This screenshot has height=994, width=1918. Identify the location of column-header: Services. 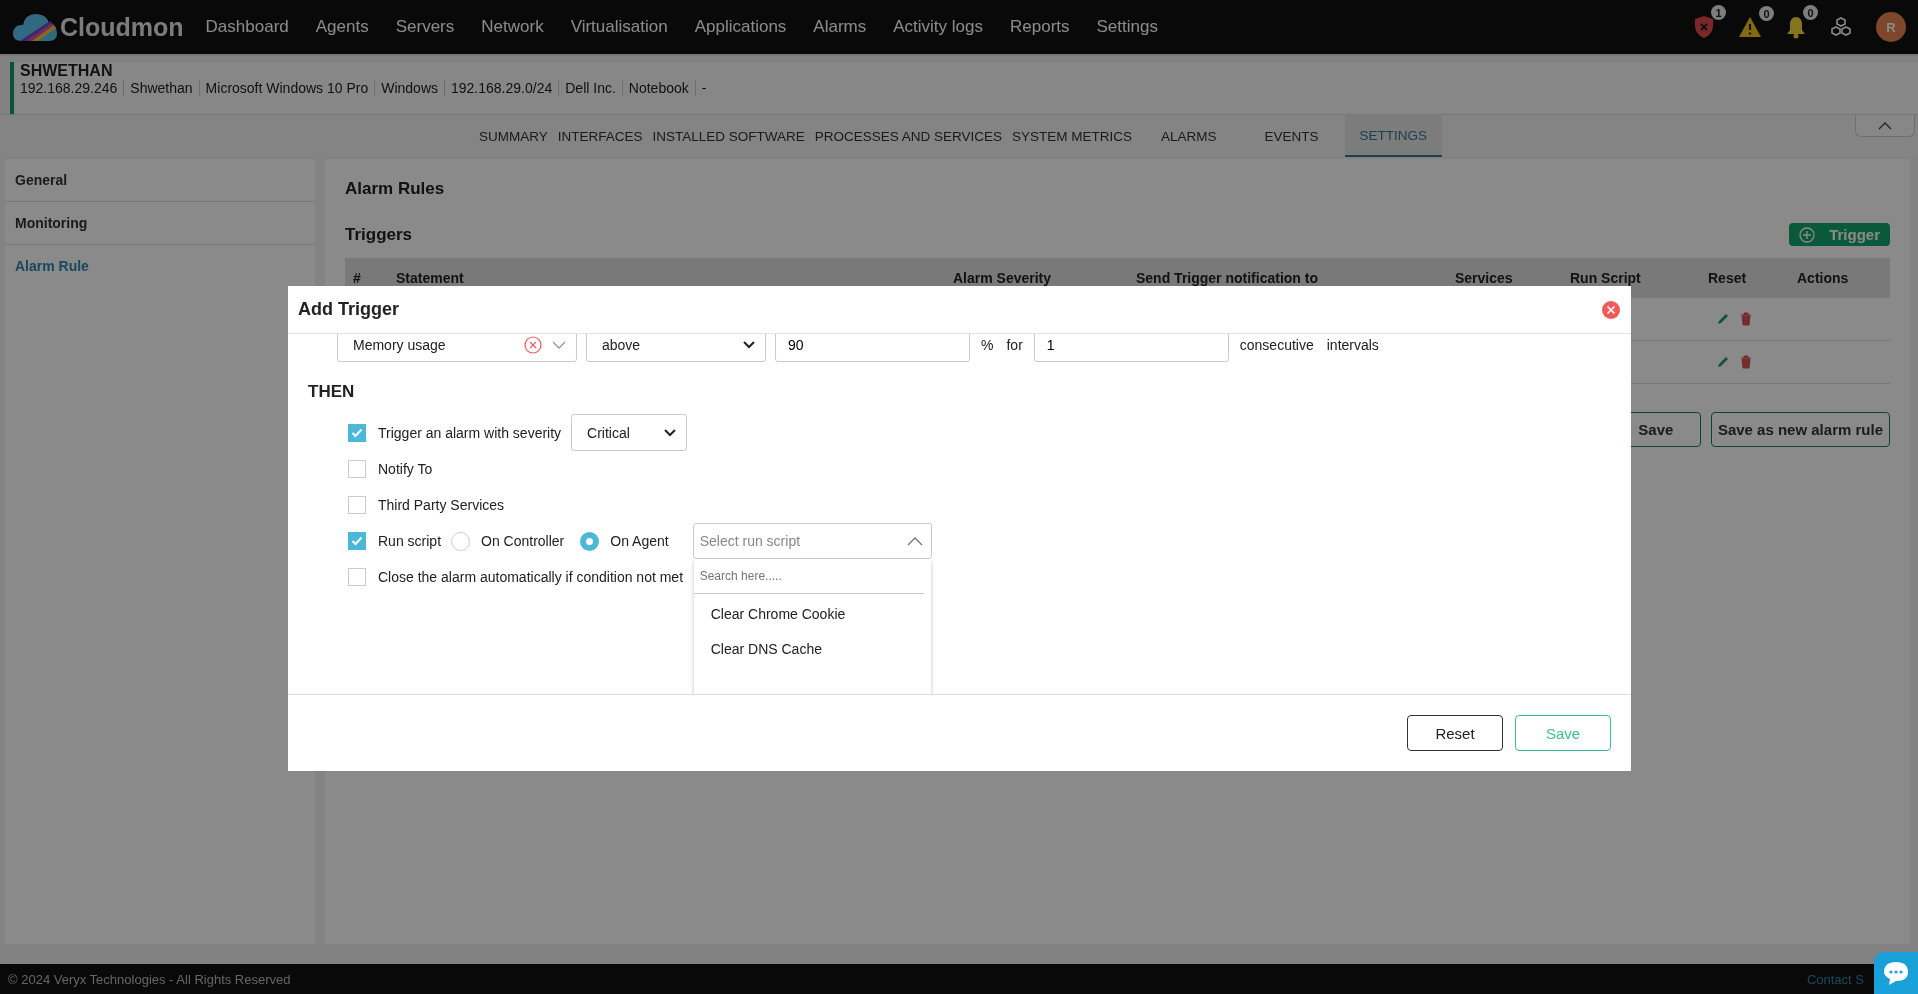
(1484, 278).